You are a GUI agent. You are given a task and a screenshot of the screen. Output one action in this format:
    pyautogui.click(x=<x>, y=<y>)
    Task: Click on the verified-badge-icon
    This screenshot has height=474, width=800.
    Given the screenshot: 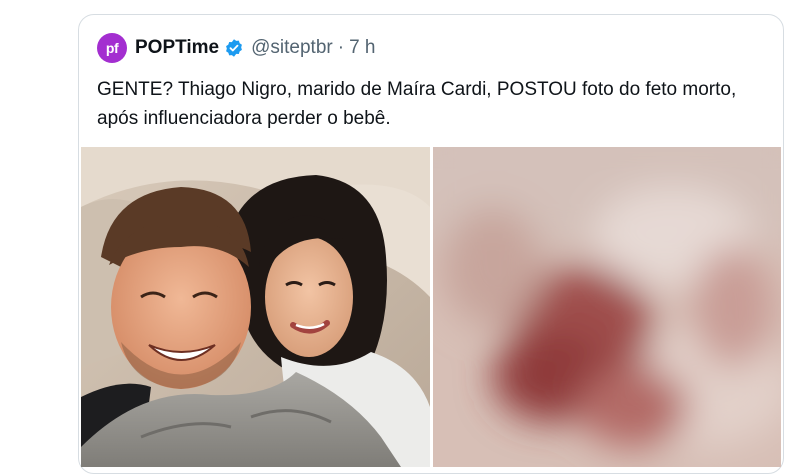 What is the action you would take?
    pyautogui.click(x=234, y=48)
    